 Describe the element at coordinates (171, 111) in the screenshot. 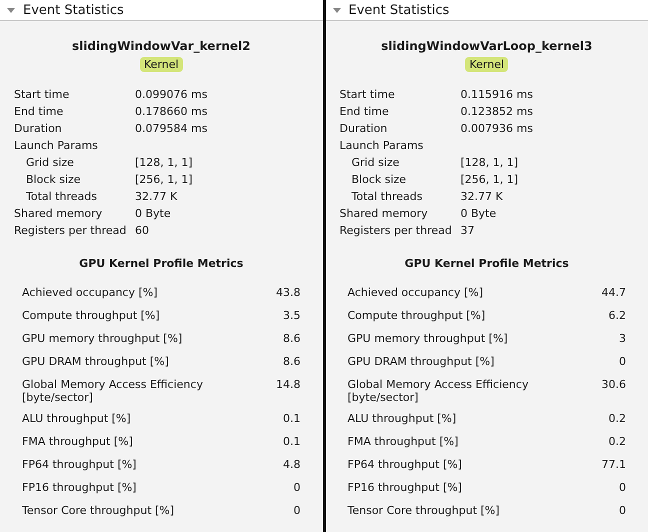

I see `property-value: 0.178660 ms` at that location.